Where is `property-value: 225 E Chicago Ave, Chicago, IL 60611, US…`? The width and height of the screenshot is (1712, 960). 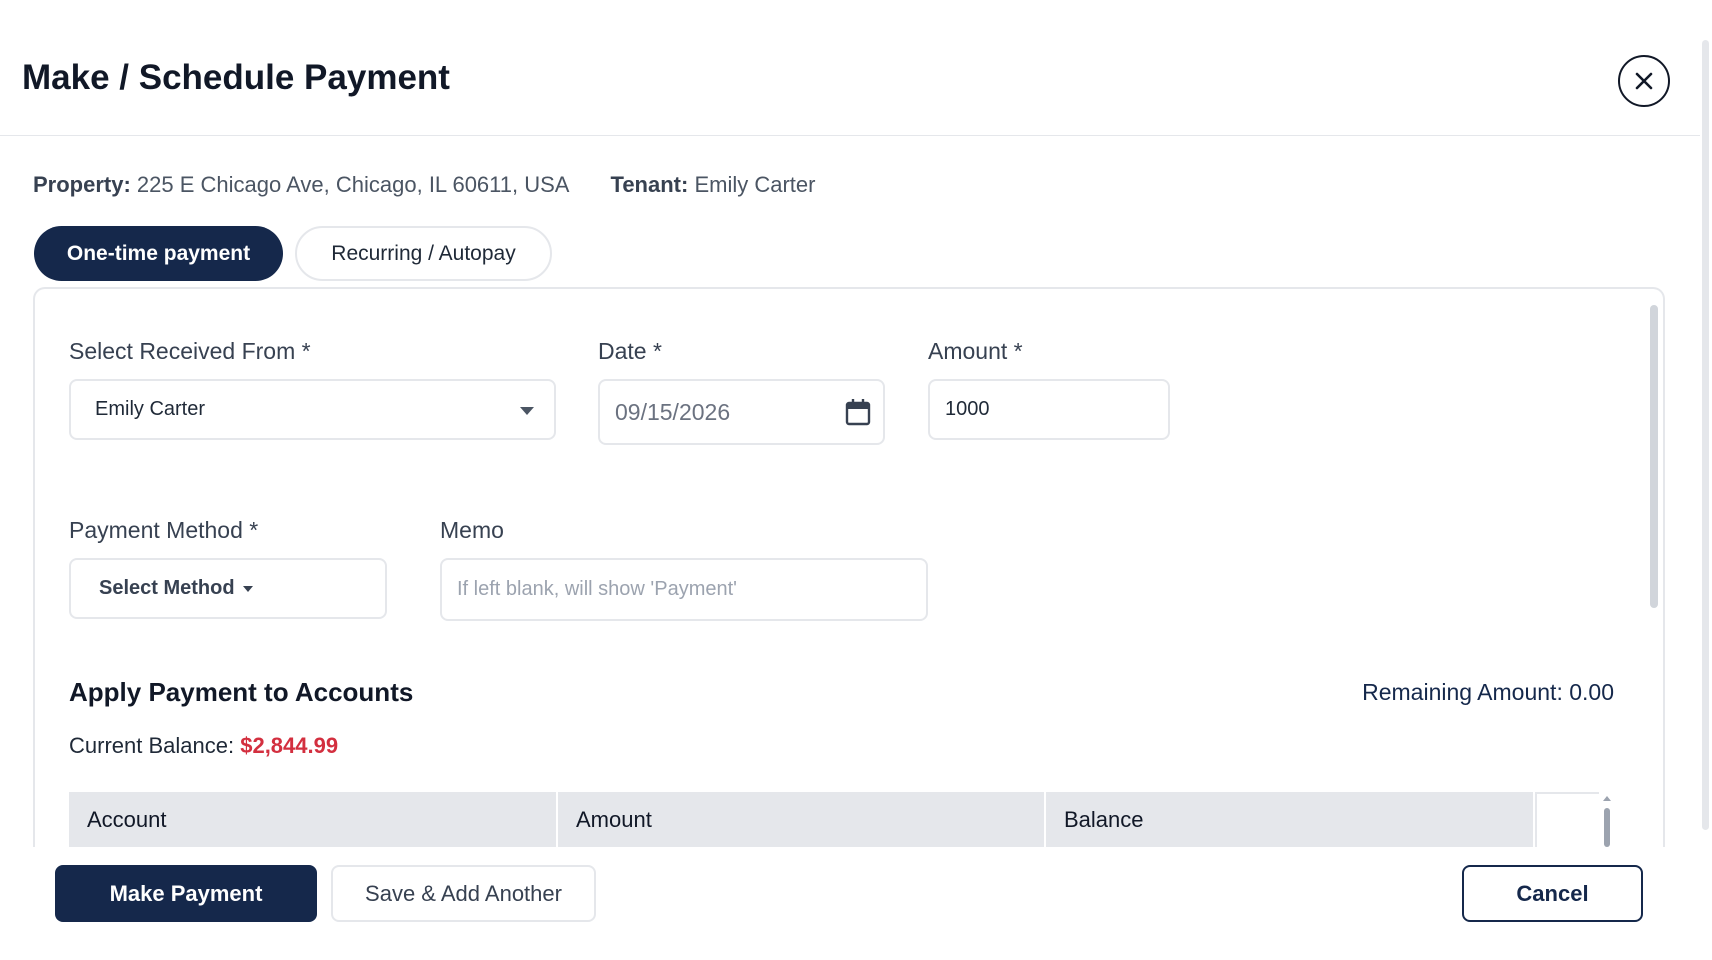
property-value: 225 E Chicago Ave, Chicago, IL 60611, US… is located at coordinates (352, 184).